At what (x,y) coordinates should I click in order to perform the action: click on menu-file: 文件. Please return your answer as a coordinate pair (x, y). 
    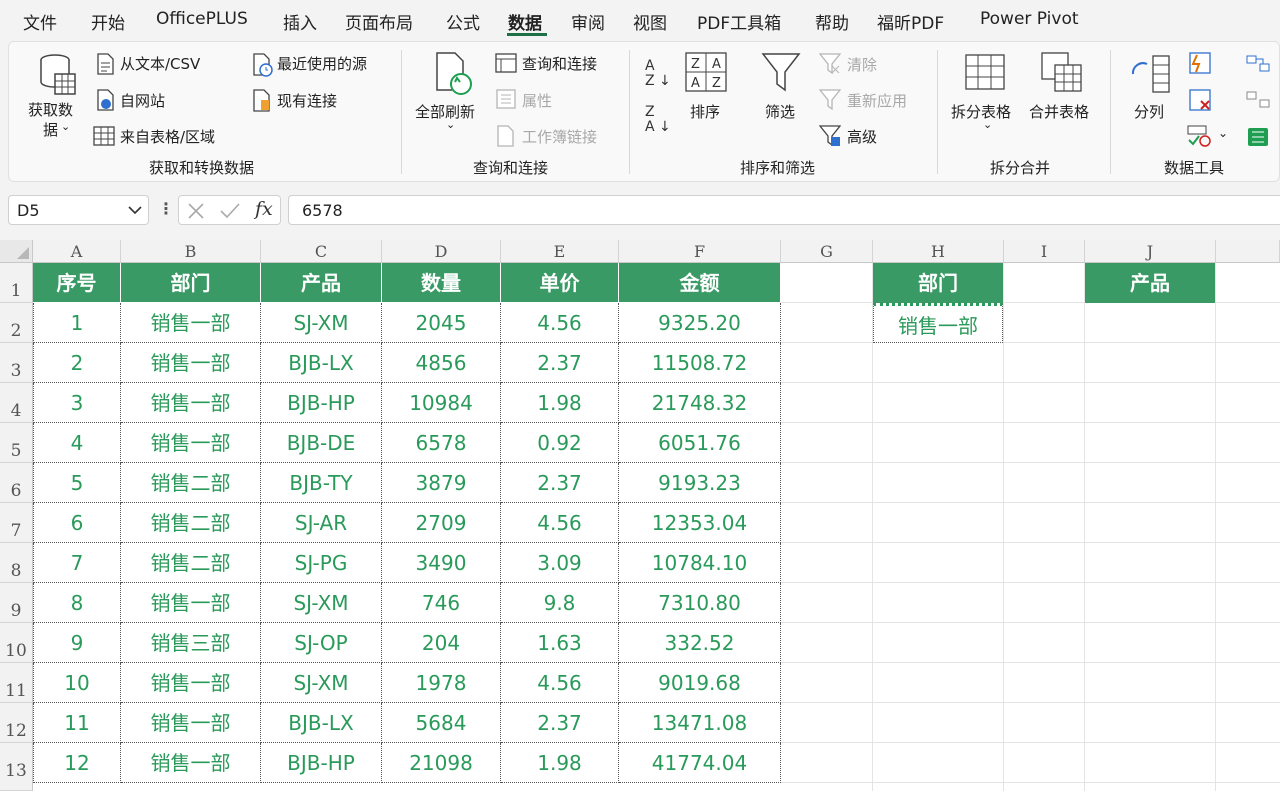
    Looking at the image, I should click on (40, 21).